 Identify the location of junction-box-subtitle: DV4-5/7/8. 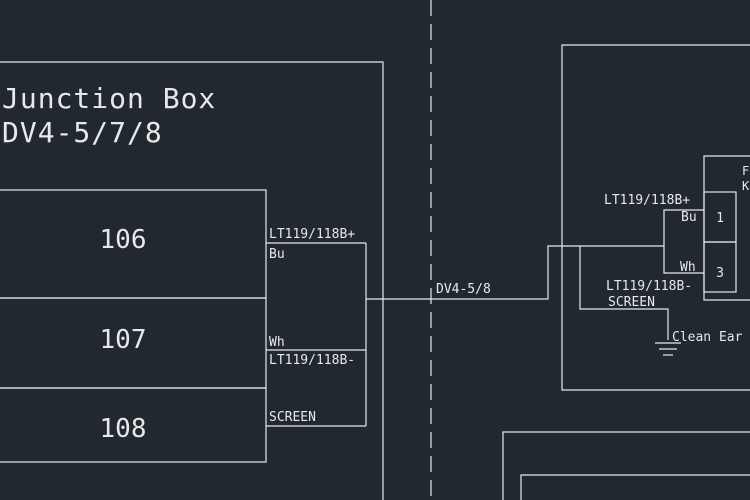
(82, 132).